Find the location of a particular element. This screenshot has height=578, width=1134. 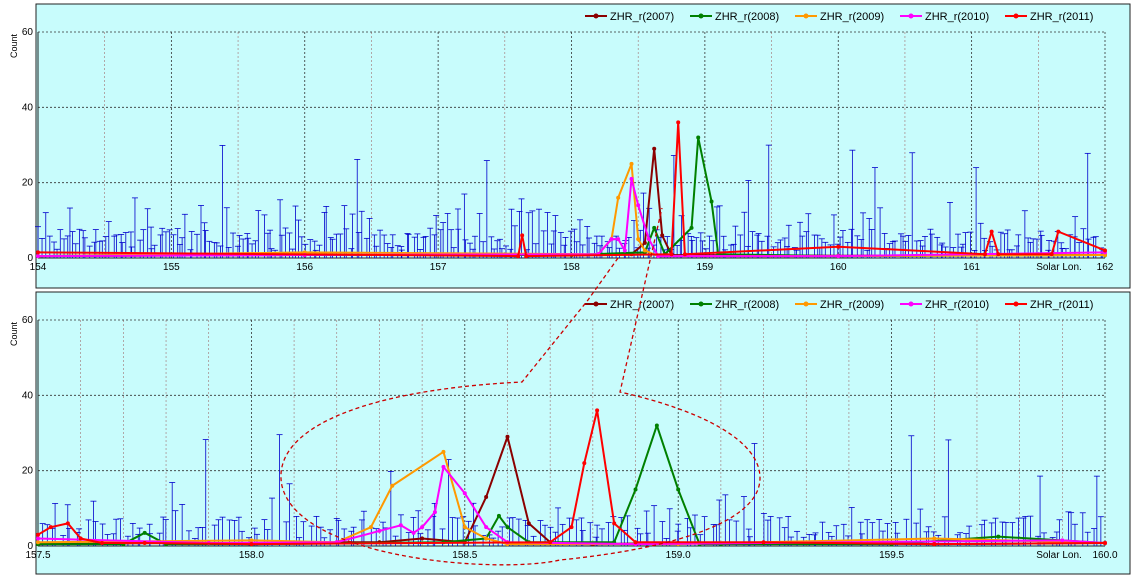

bottom-legend-label: ZHR_r(2010) is located at coordinates (957, 305).